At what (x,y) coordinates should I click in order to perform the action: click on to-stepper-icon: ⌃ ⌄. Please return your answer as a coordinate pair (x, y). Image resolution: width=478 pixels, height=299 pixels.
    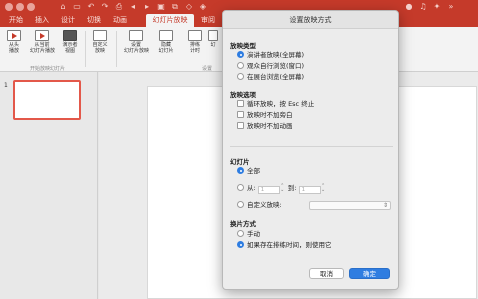
    Looking at the image, I should click on (323, 188).